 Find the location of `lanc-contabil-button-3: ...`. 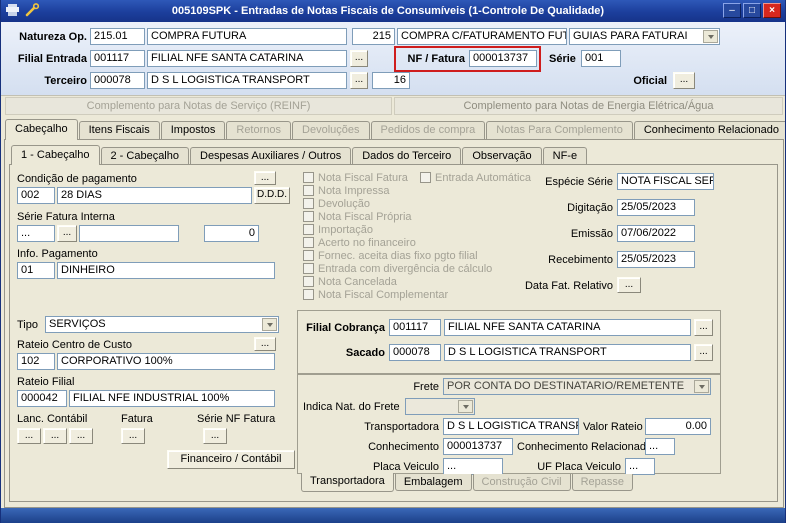

lanc-contabil-button-3: ... is located at coordinates (81, 436).